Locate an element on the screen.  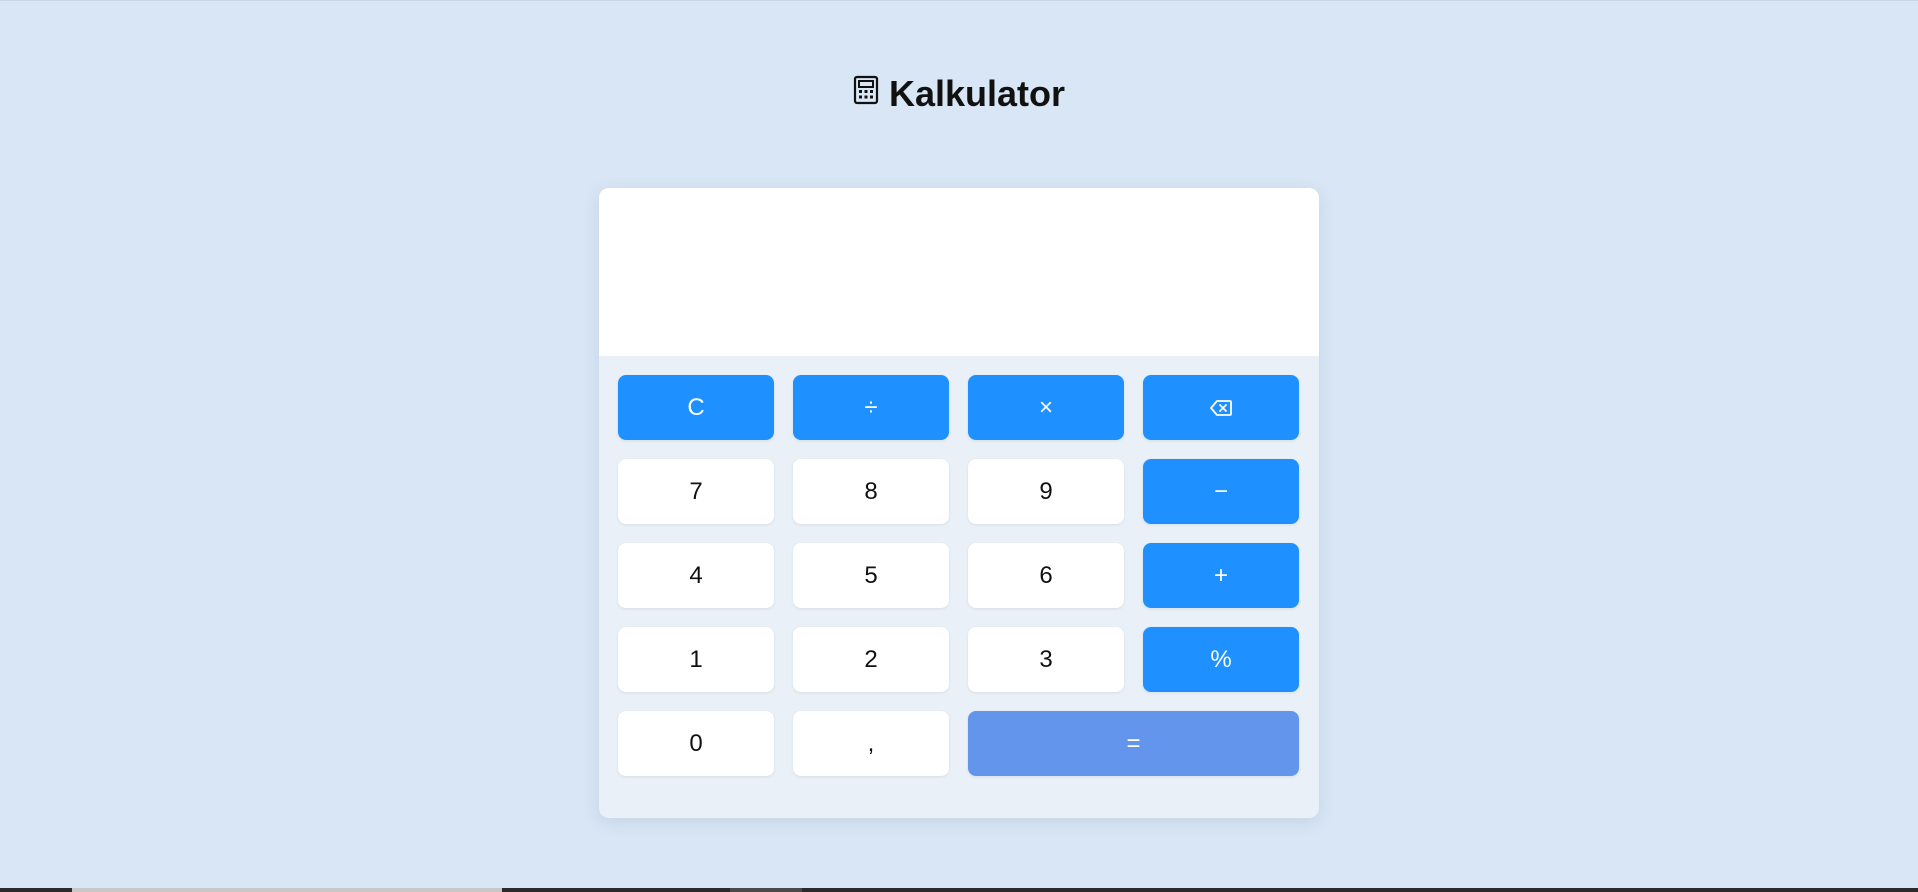
calculator-display is located at coordinates (959, 272).